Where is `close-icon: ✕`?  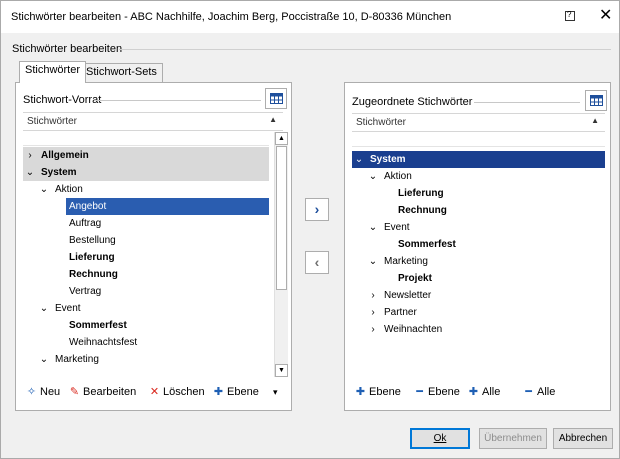
close-icon: ✕ is located at coordinates (605, 16).